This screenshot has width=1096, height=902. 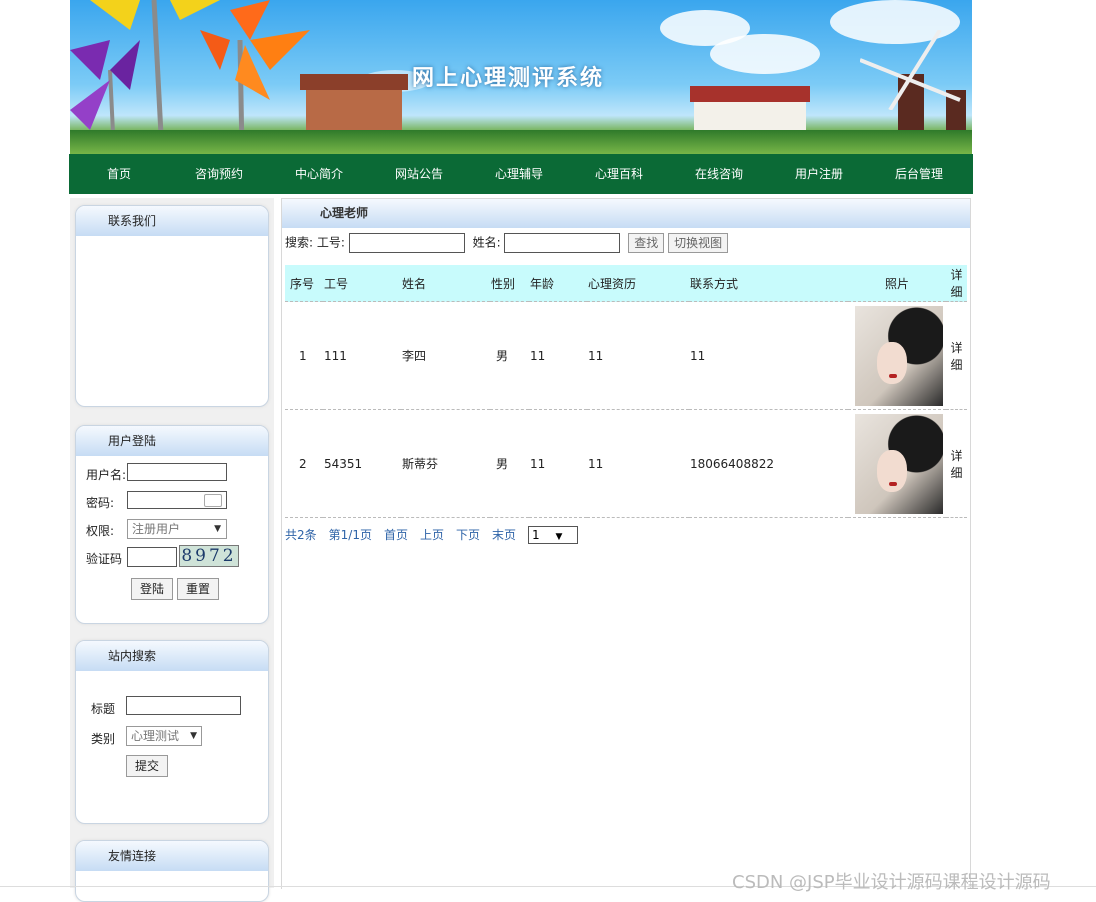 What do you see at coordinates (521, 142) in the screenshot?
I see `hedge` at bounding box center [521, 142].